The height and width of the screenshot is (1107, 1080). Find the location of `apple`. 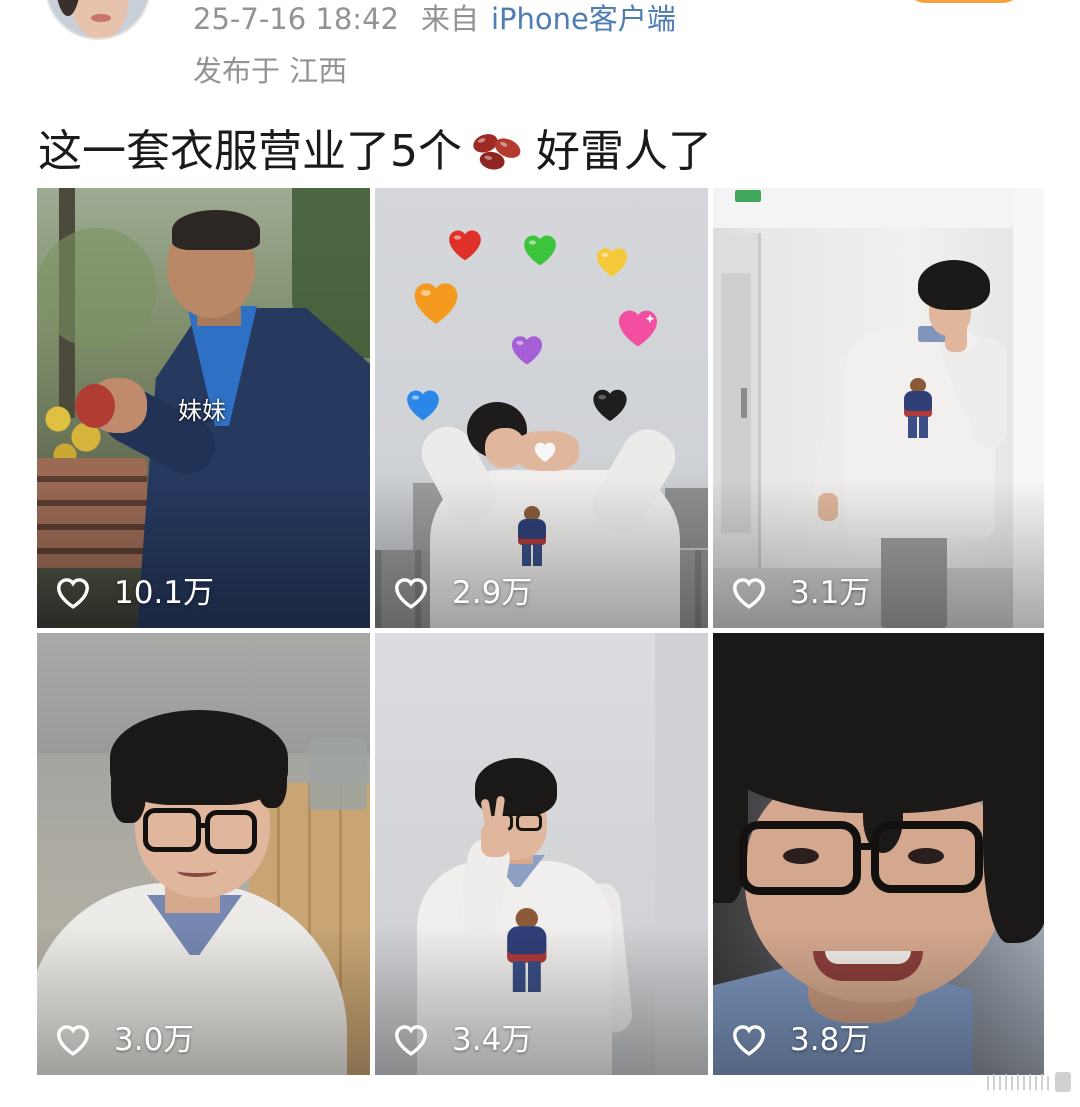

apple is located at coordinates (95, 406).